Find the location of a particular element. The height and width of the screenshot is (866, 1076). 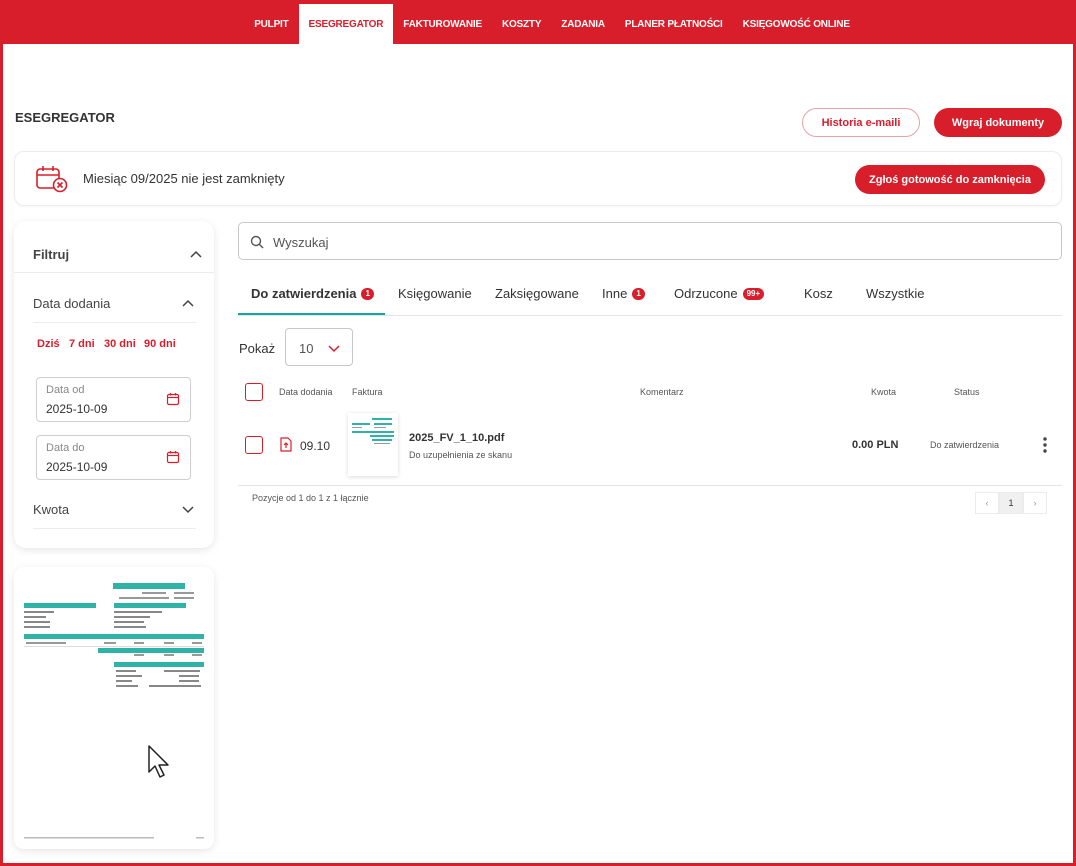

tab-label: Księgowanie is located at coordinates (435, 293).